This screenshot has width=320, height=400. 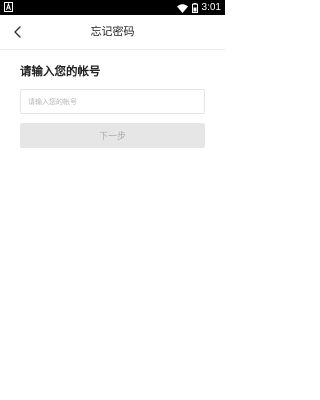 I want to click on account-field, so click(x=112, y=101).